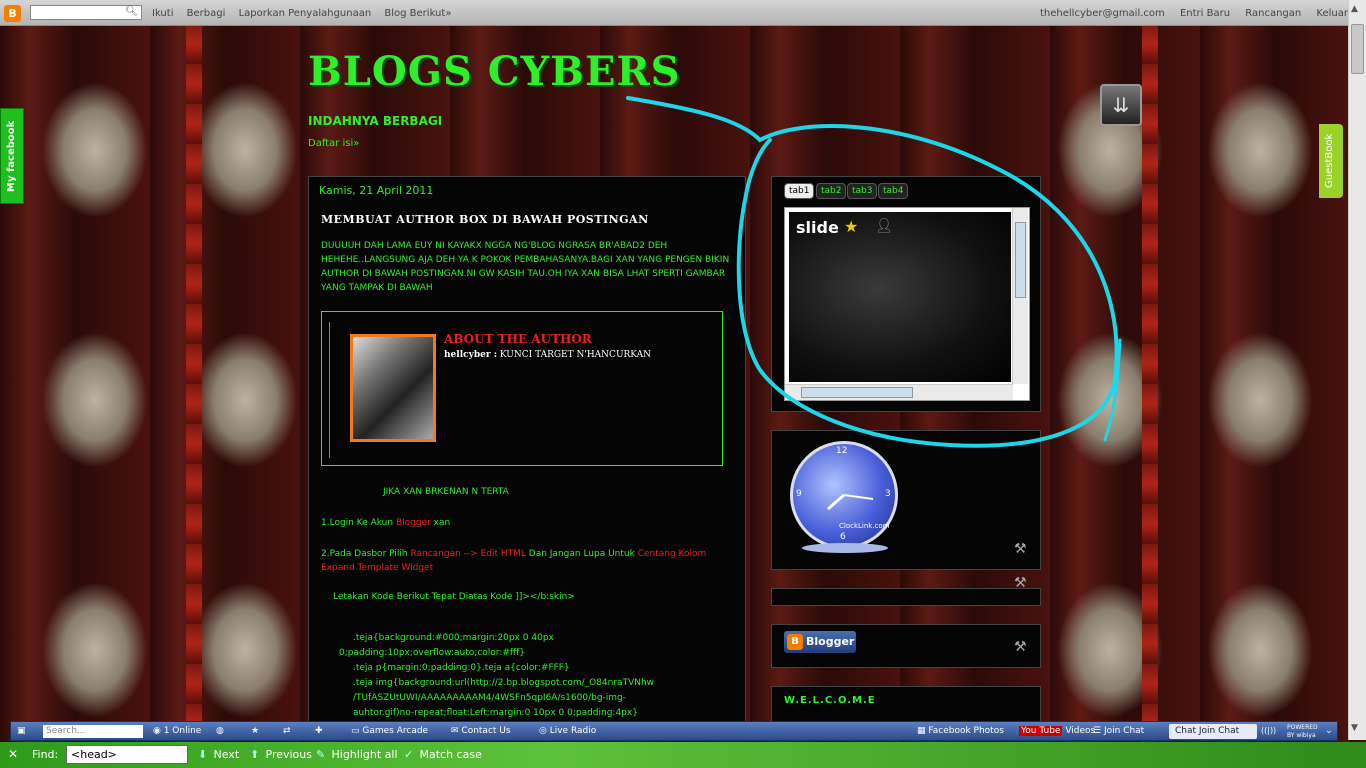  I want to click on blogger-widget: B Blogger ⚒, so click(906, 646).